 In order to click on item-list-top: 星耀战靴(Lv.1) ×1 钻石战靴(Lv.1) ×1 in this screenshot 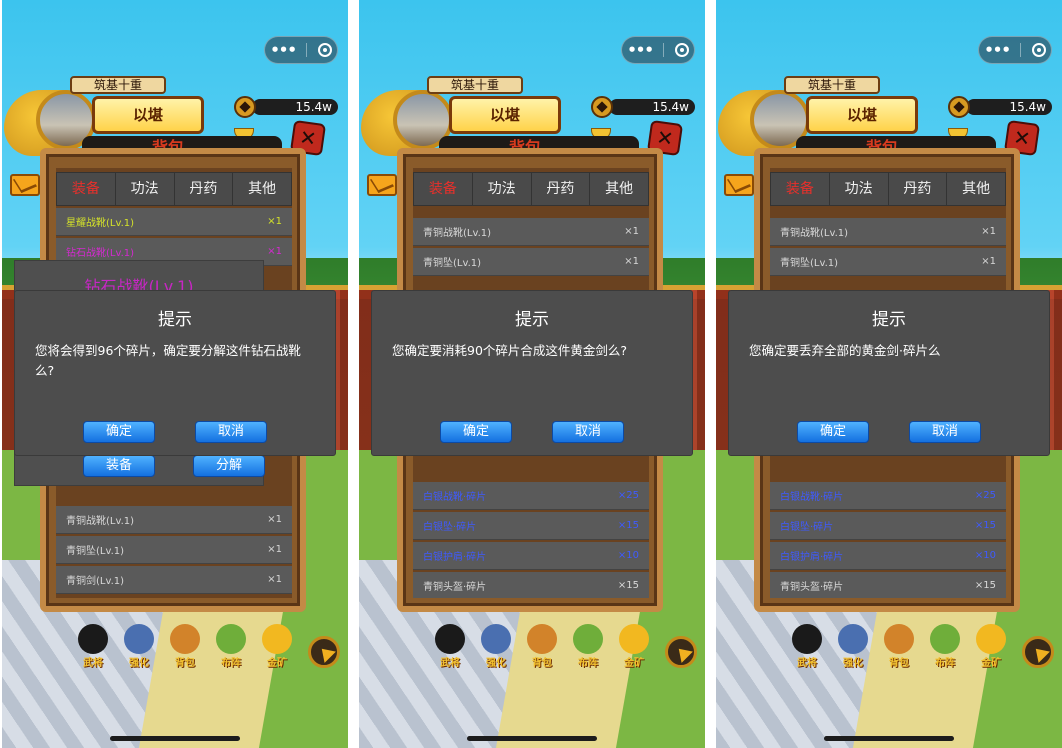, I will do `click(174, 238)`.